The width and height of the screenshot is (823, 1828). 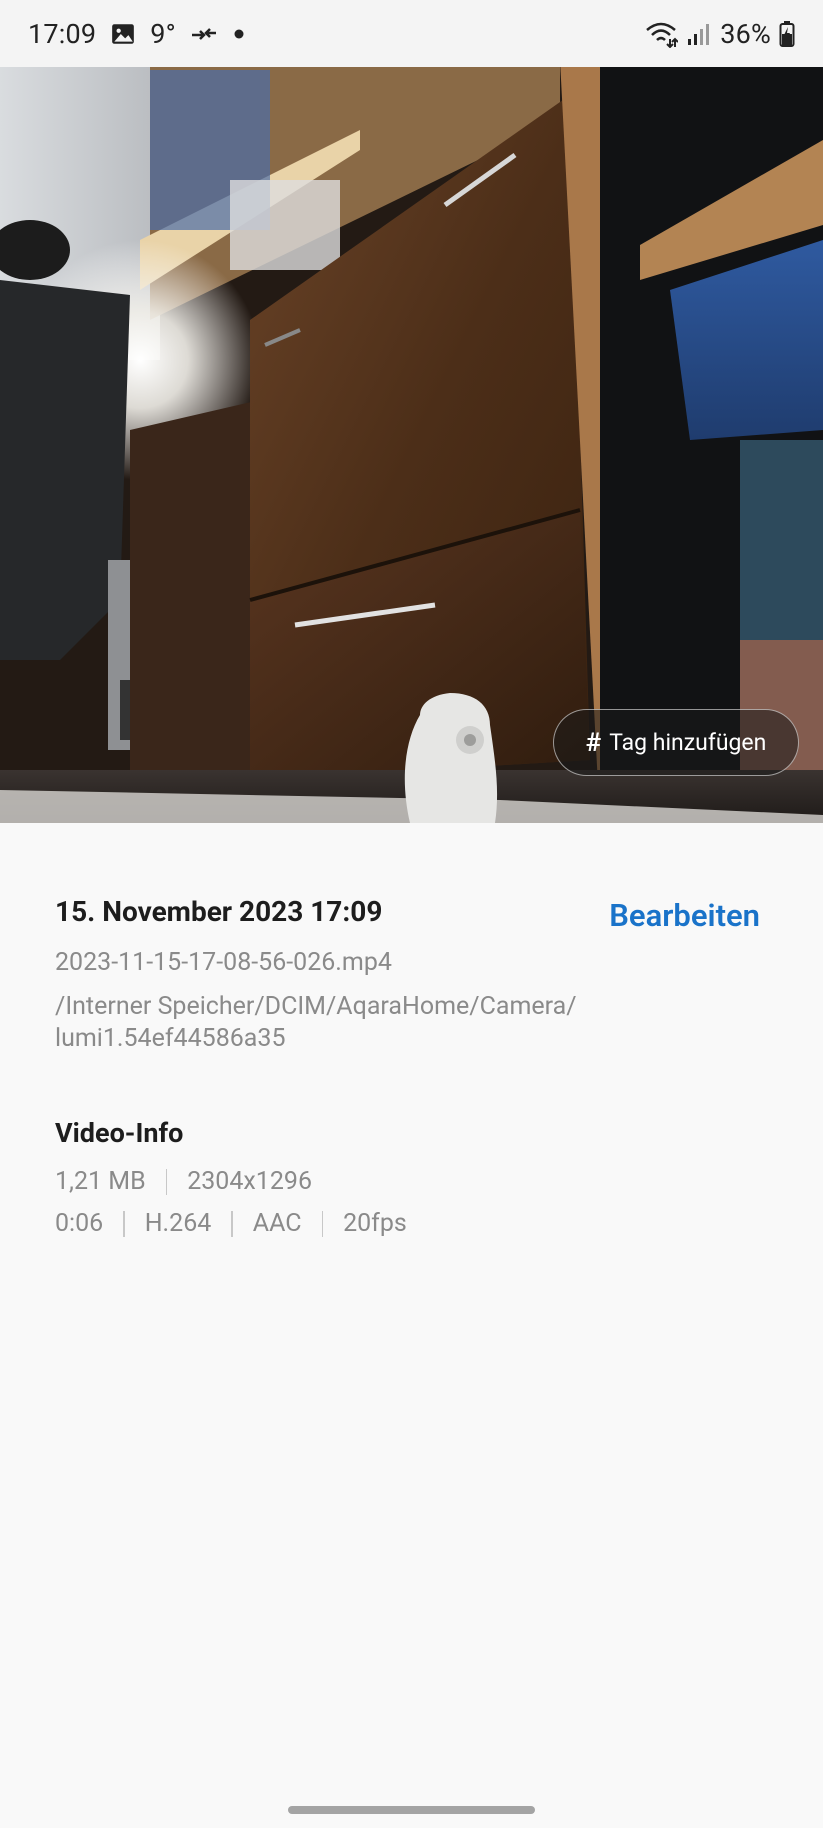 What do you see at coordinates (745, 33) in the screenshot?
I see `status-battery-percent: 36%` at bounding box center [745, 33].